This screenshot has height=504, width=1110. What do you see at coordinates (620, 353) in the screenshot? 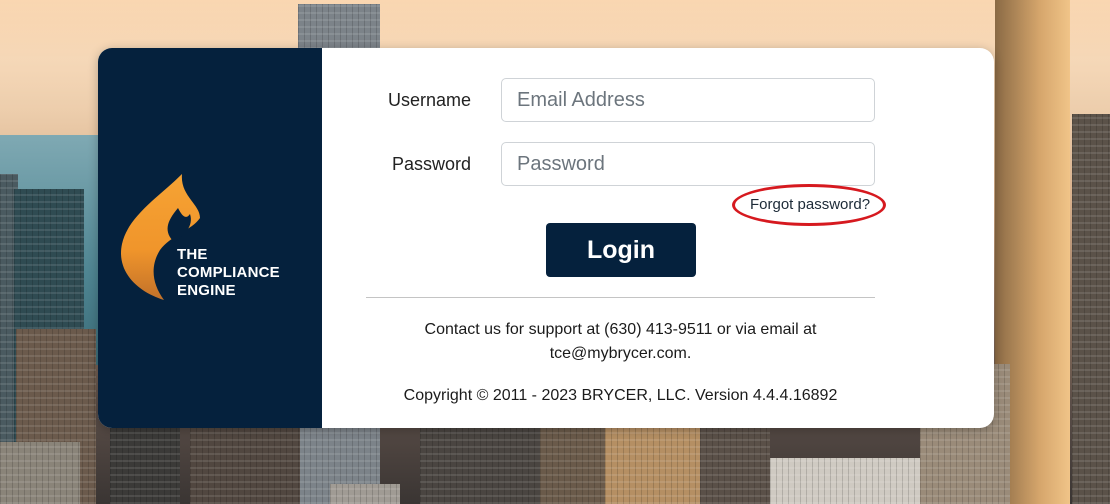
I see `contact-email: tce@mybrycer.com.` at bounding box center [620, 353].